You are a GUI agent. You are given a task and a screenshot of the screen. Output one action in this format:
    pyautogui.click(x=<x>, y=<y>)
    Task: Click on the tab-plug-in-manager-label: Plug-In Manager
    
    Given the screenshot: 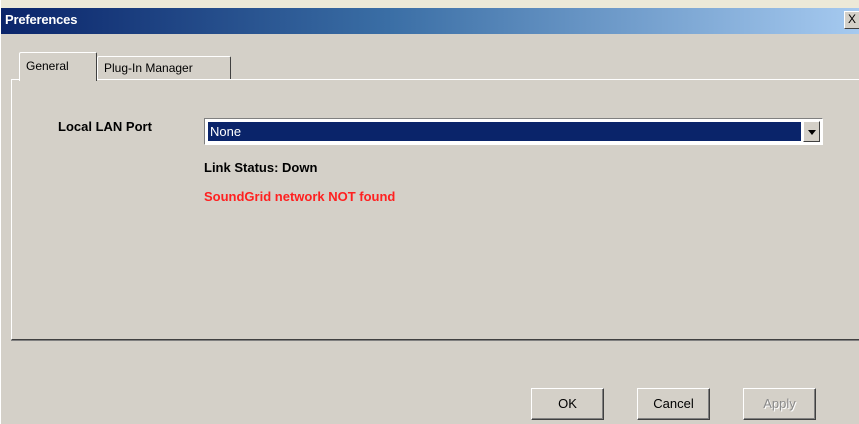 What is the action you would take?
    pyautogui.click(x=148, y=68)
    